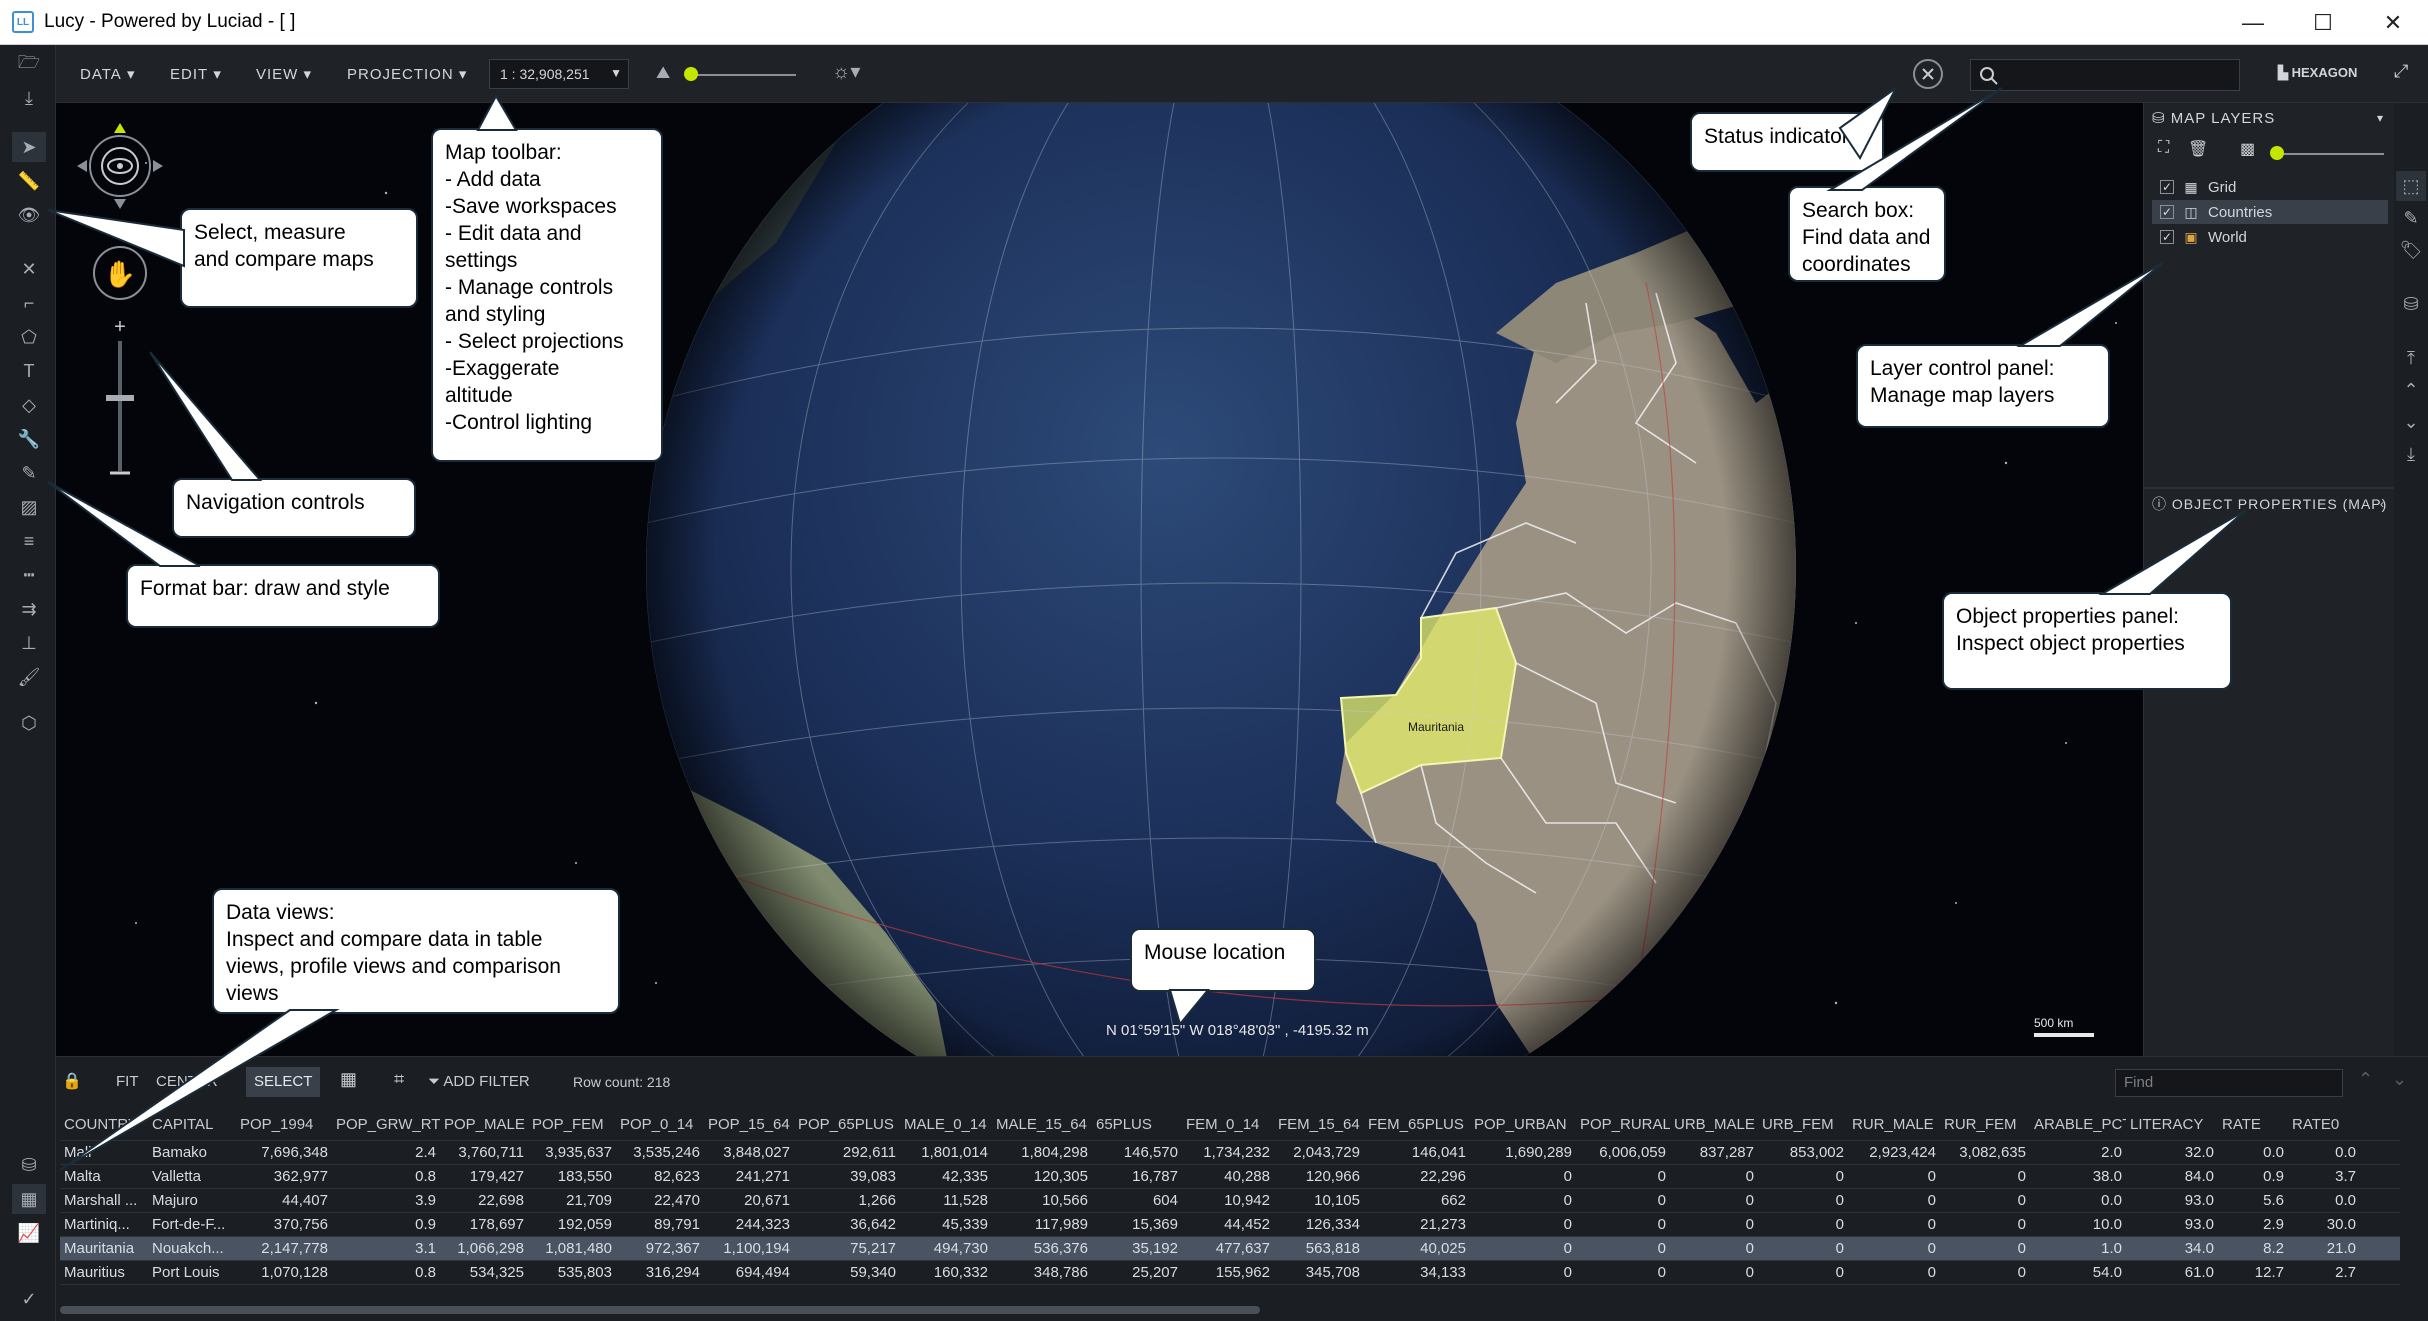  I want to click on column-header: POP_FEM, so click(572, 1126).